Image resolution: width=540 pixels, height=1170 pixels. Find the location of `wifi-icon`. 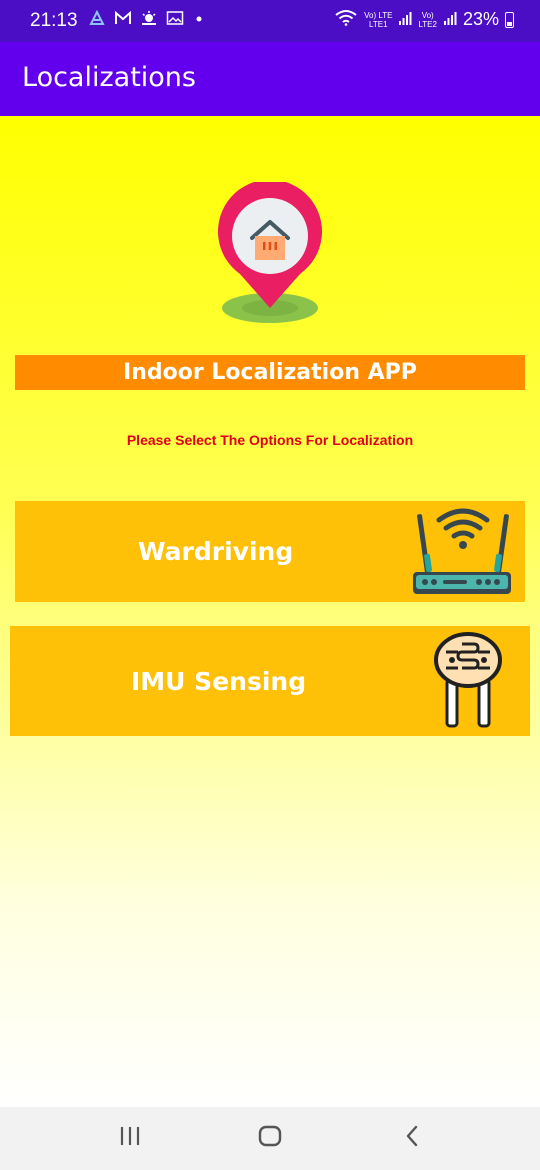

wifi-icon is located at coordinates (346, 19).